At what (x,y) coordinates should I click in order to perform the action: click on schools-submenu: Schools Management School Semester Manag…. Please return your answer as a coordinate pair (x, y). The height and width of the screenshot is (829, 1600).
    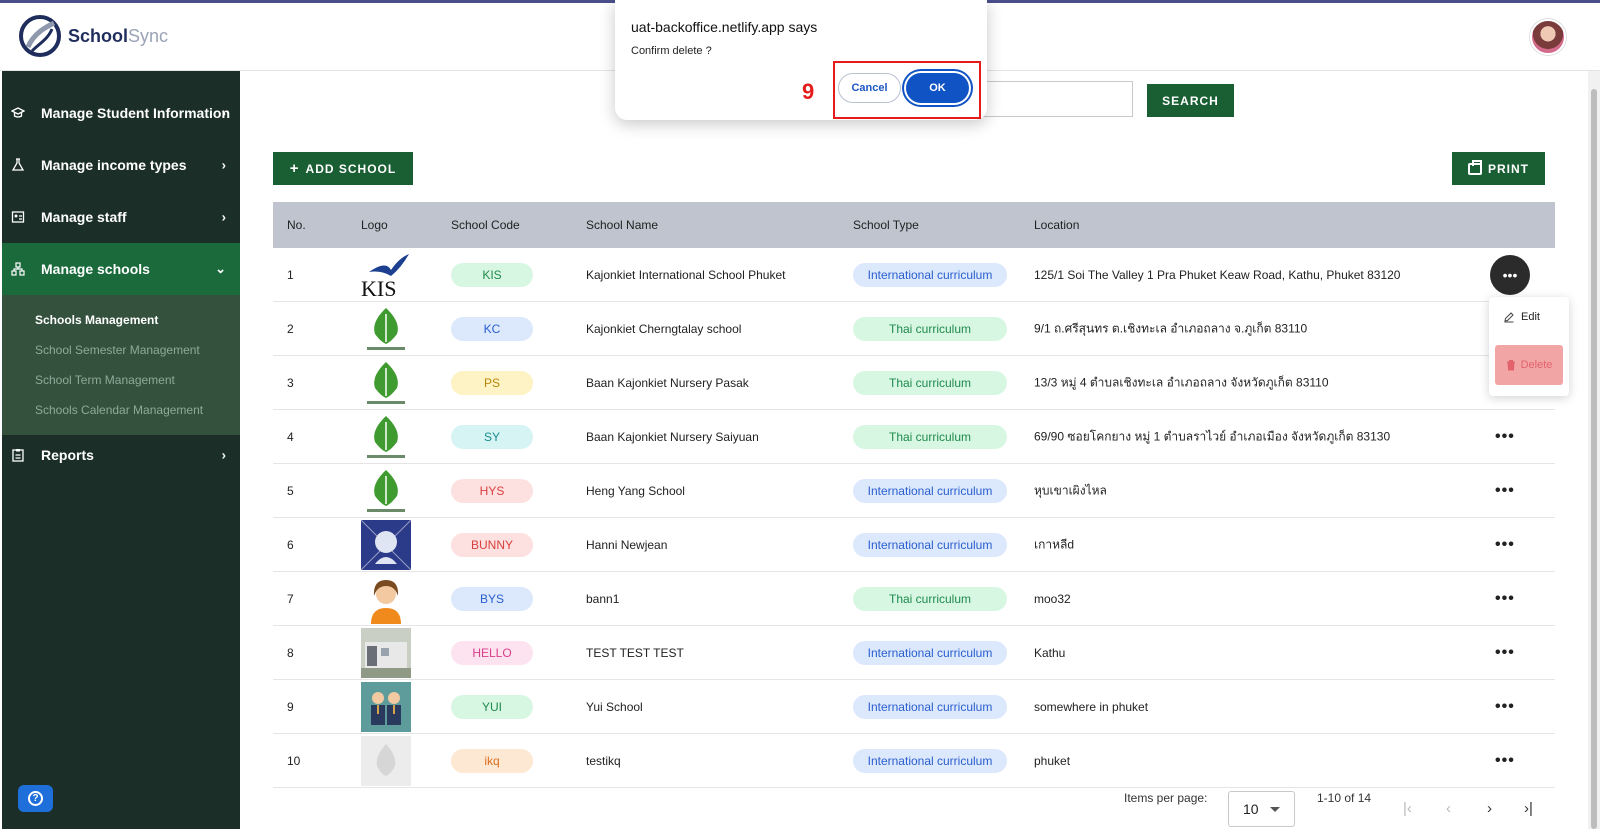
    Looking at the image, I should click on (121, 365).